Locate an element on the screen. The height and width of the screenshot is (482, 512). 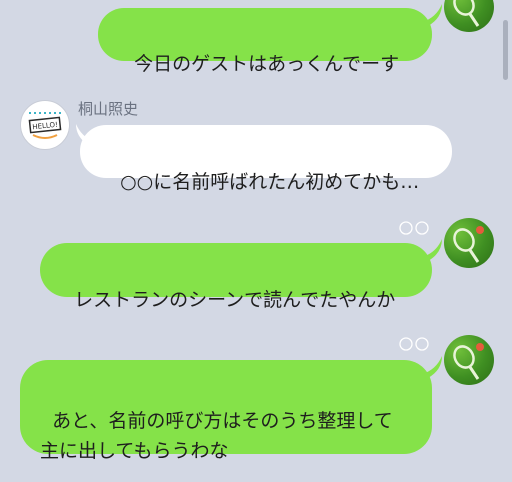
sender-name: 桐山照史 is located at coordinates (108, 109).